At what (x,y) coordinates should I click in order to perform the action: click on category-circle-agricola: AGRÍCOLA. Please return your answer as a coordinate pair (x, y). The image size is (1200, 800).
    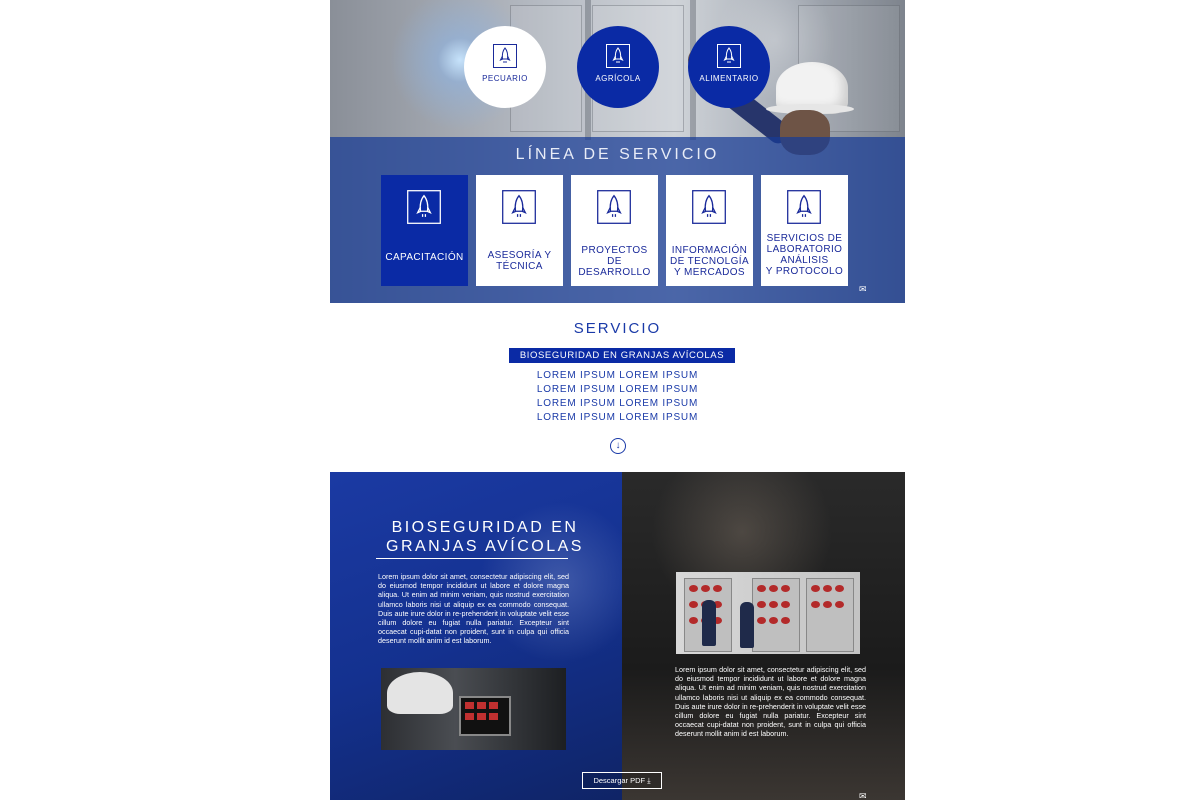
    Looking at the image, I should click on (618, 67).